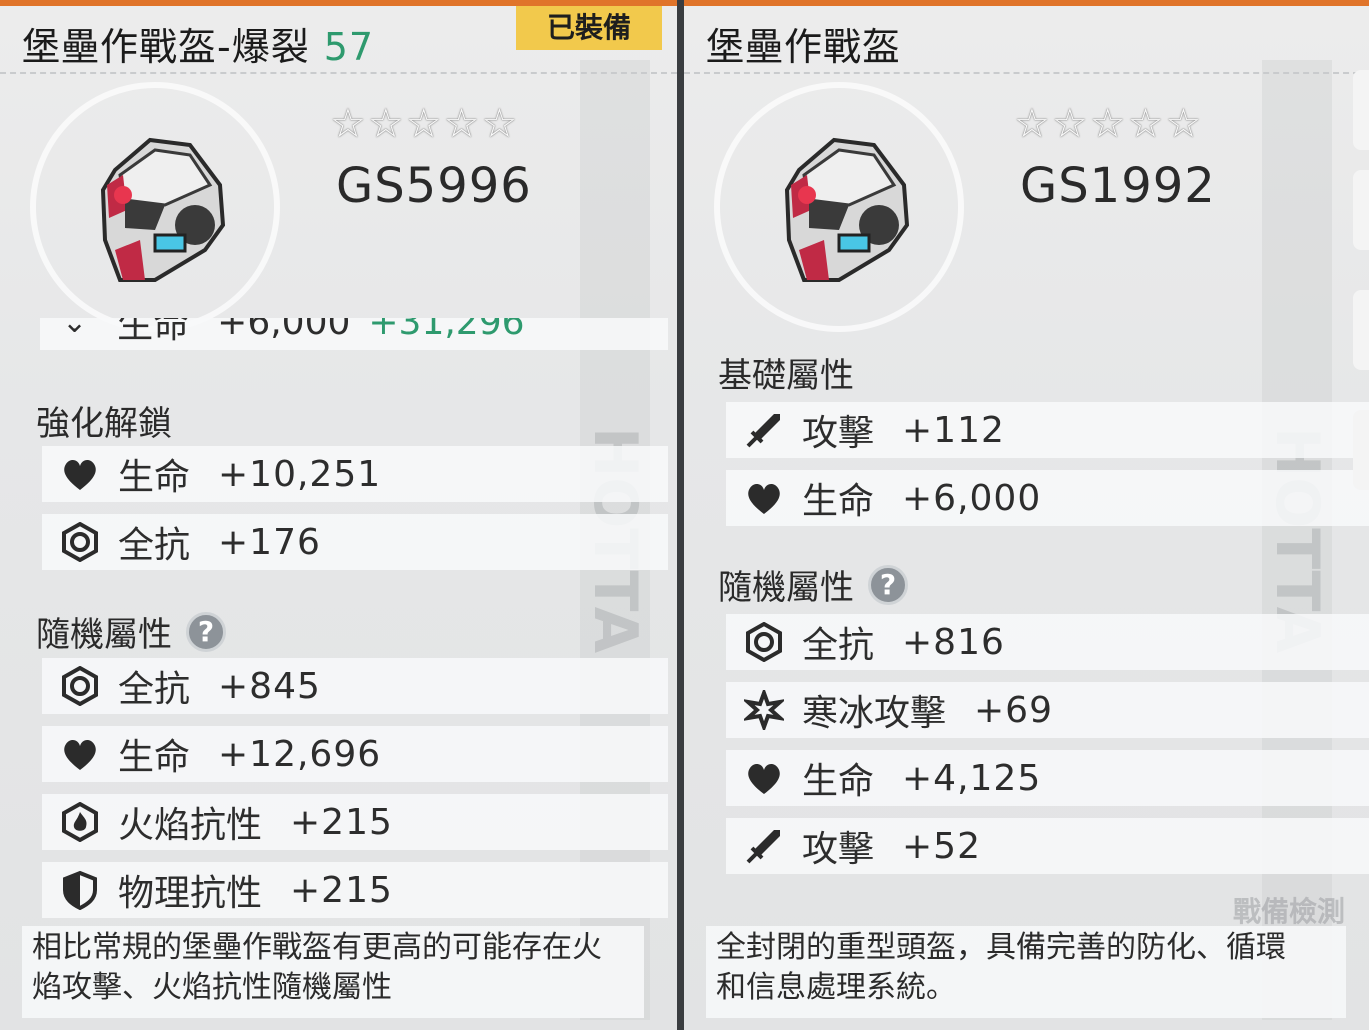  I want to click on description-line: 相比常規的堡壘作戰盔有更高的可能存在火, so click(317, 947).